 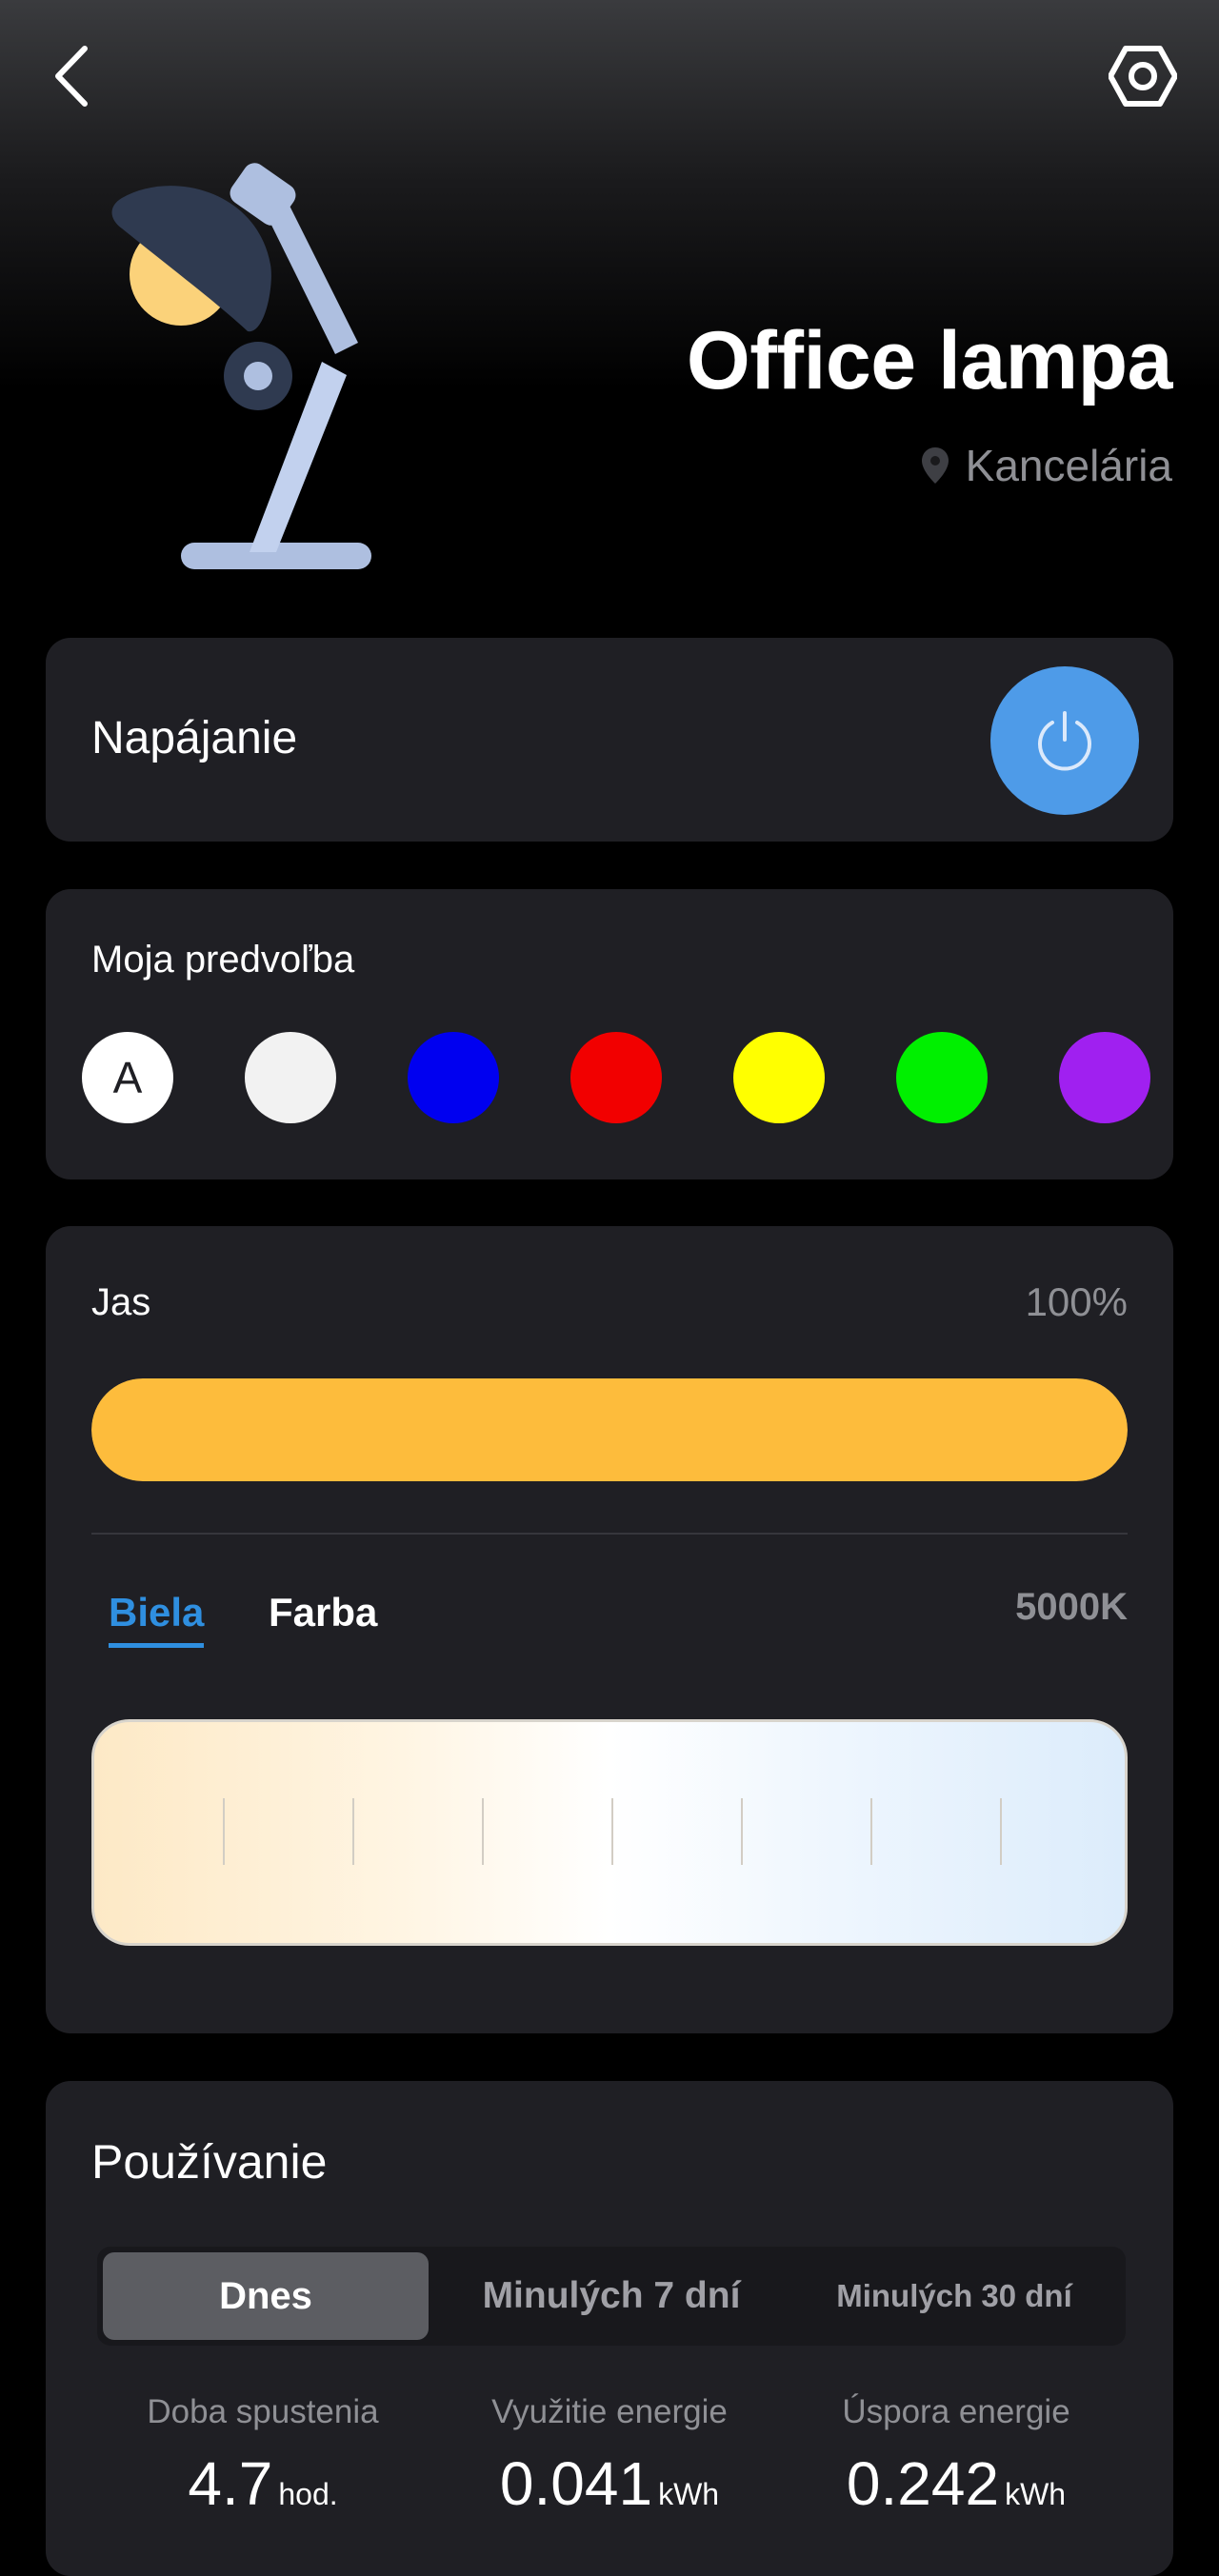 What do you see at coordinates (609, 740) in the screenshot?
I see `power-card: Napájanie` at bounding box center [609, 740].